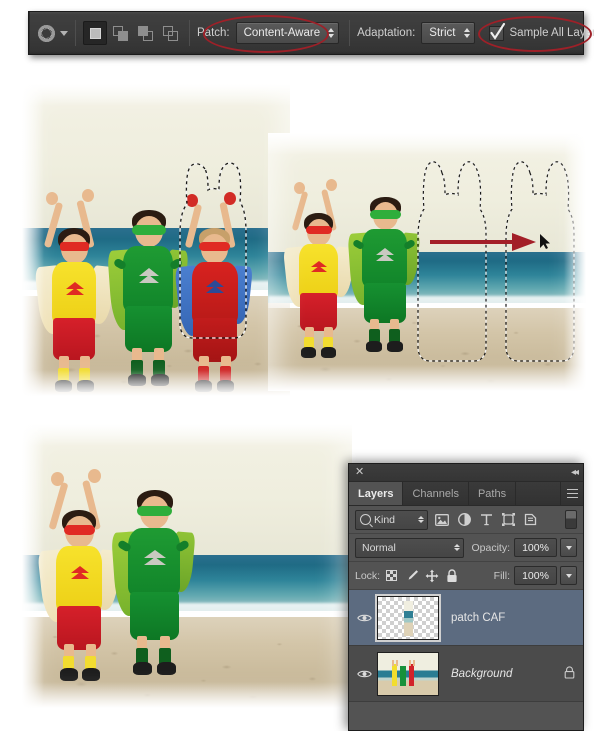  Describe the element at coordinates (213, 33) in the screenshot. I see `patch-label: Patch:` at that location.